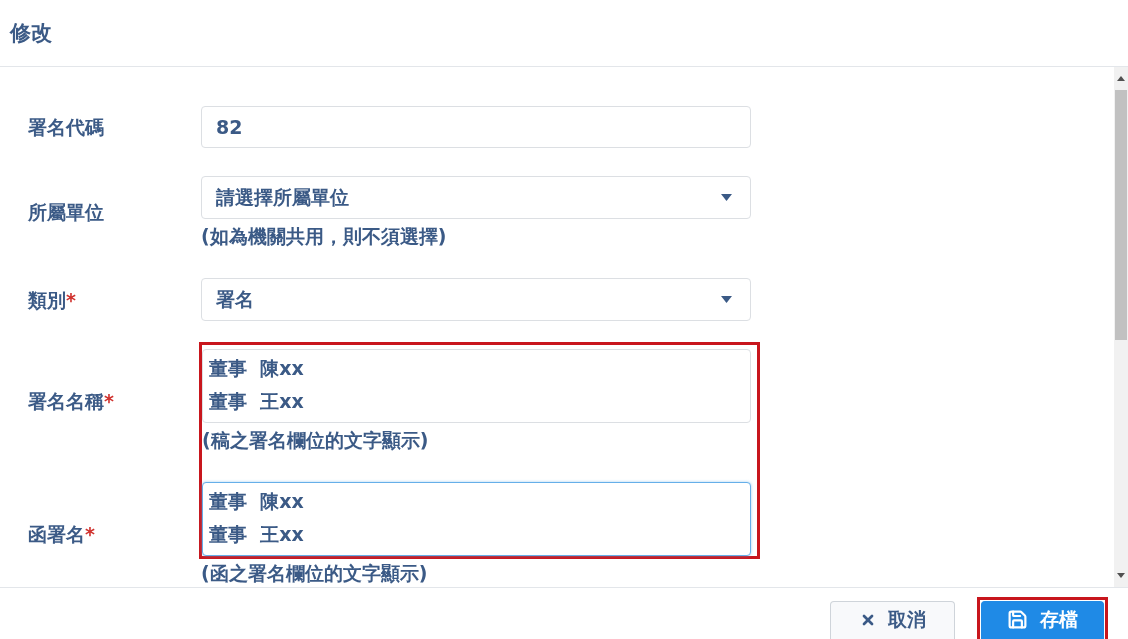  What do you see at coordinates (56, 534) in the screenshot?
I see `field-label: 函署名` at bounding box center [56, 534].